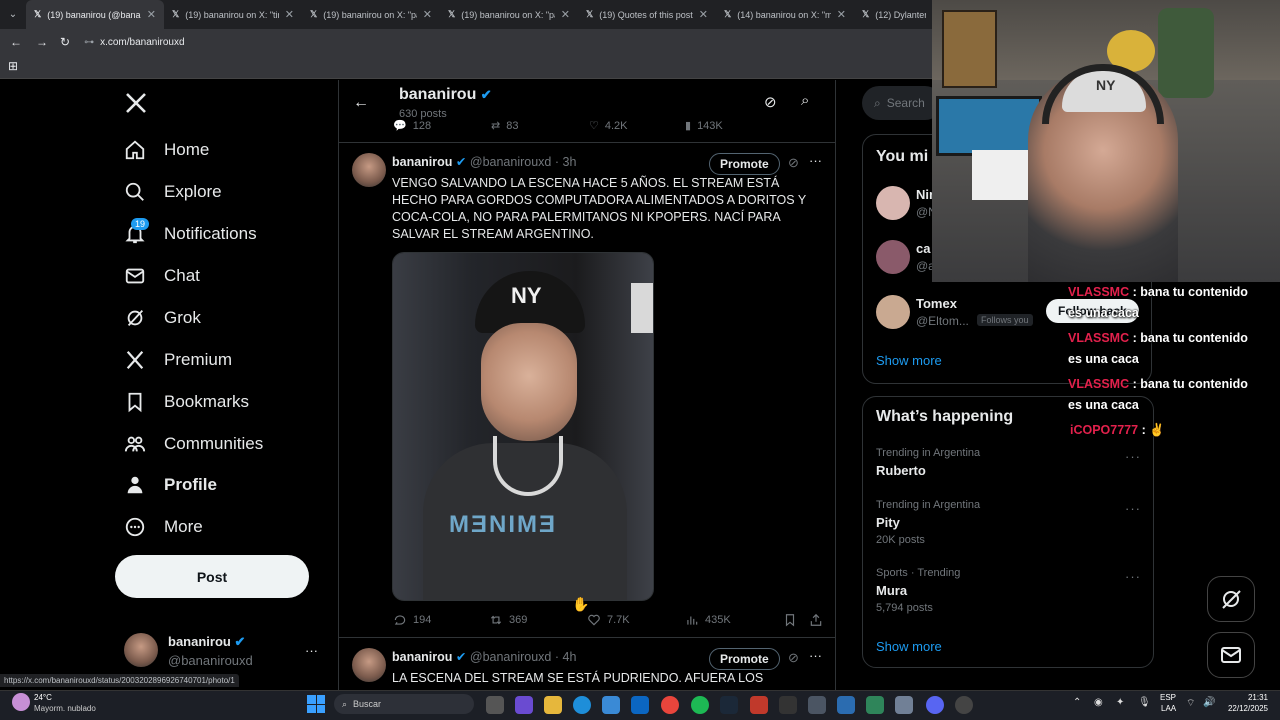 This screenshot has height=720, width=1280. I want to click on tab-search-icon: ⌄, so click(13, 14).